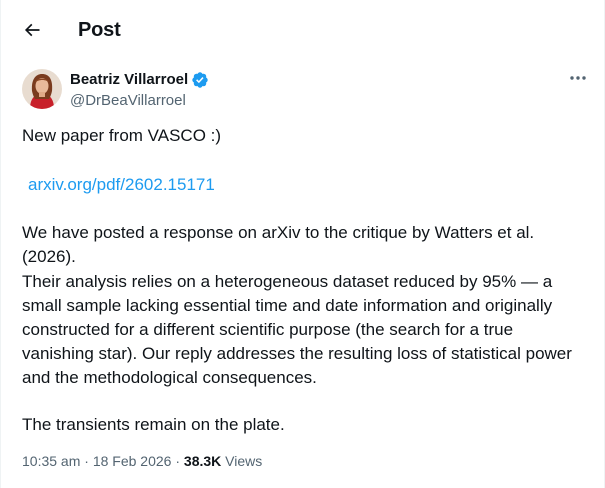 Image resolution: width=605 pixels, height=488 pixels. I want to click on verified-badge-icon, so click(200, 80).